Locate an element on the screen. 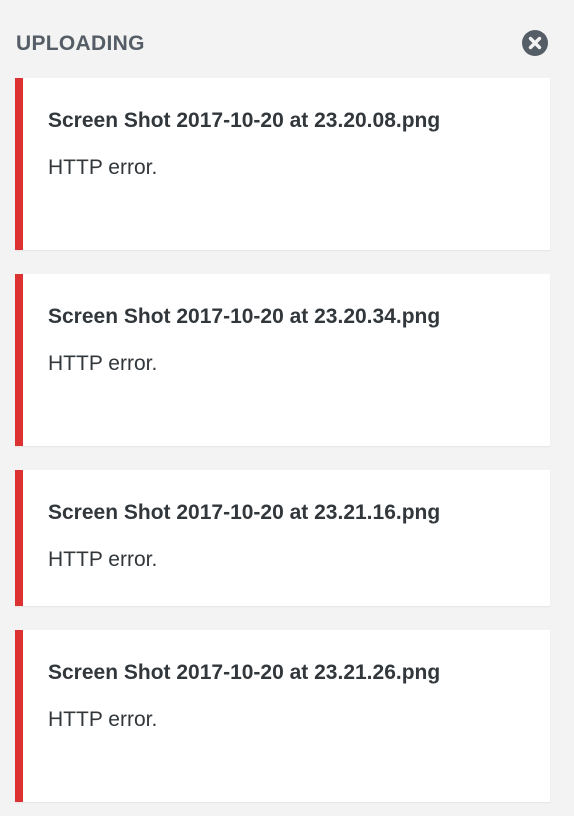  close-button is located at coordinates (535, 43).